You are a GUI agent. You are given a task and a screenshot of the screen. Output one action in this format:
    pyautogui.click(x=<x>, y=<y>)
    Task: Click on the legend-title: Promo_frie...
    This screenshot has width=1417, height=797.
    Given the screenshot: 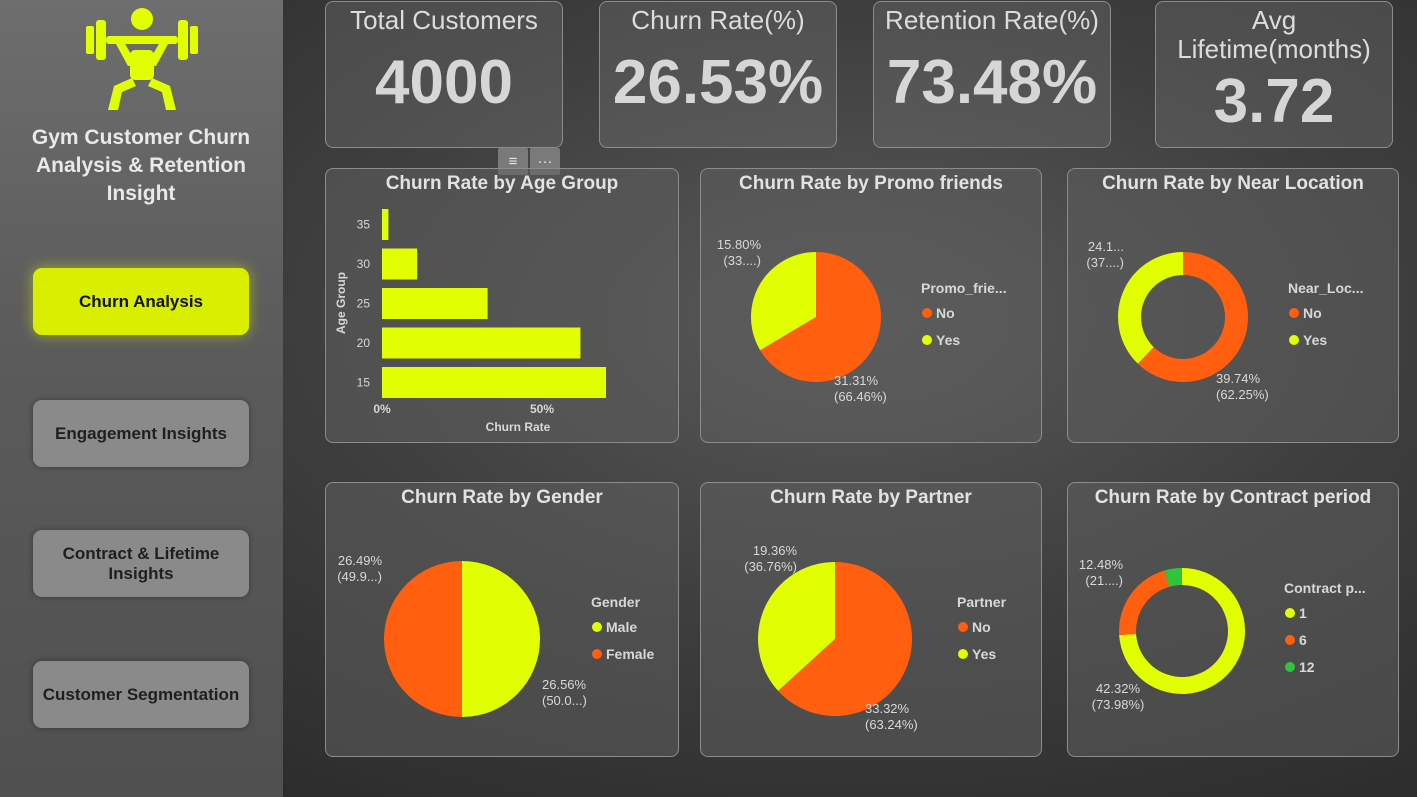 What is the action you would take?
    pyautogui.click(x=964, y=288)
    